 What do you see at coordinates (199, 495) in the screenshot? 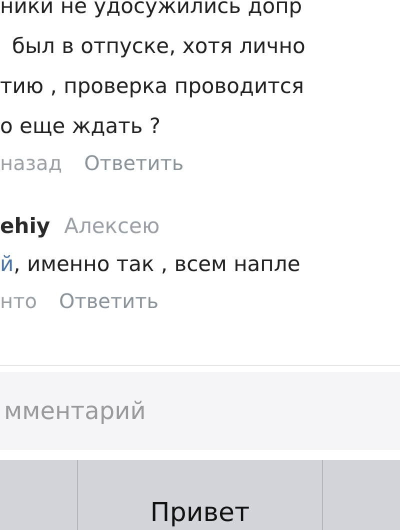
I see `suggestion-button: Привет` at bounding box center [199, 495].